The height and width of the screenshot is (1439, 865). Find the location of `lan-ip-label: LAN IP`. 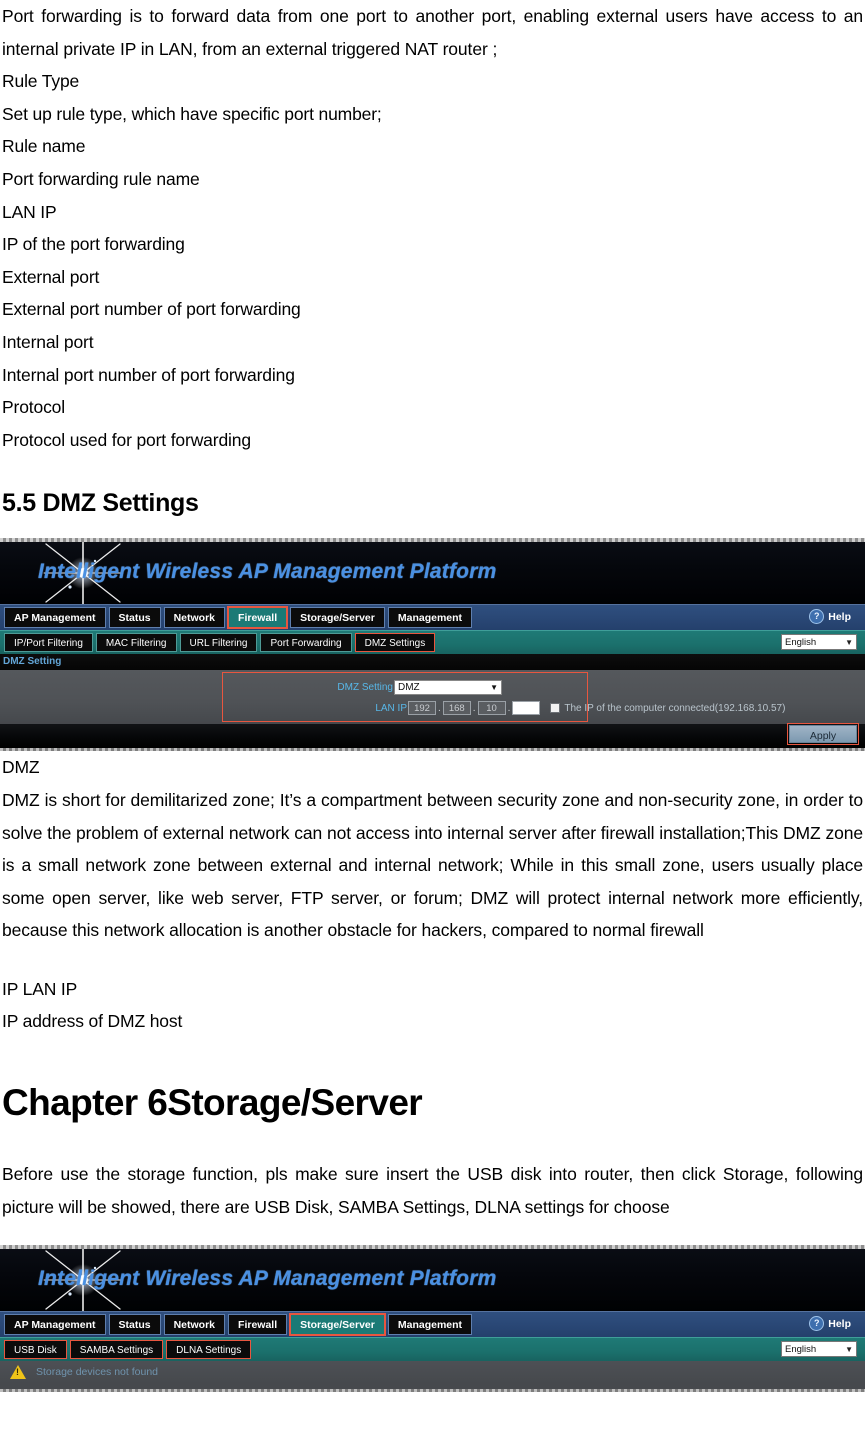

lan-ip-label: LAN IP is located at coordinates (391, 708).